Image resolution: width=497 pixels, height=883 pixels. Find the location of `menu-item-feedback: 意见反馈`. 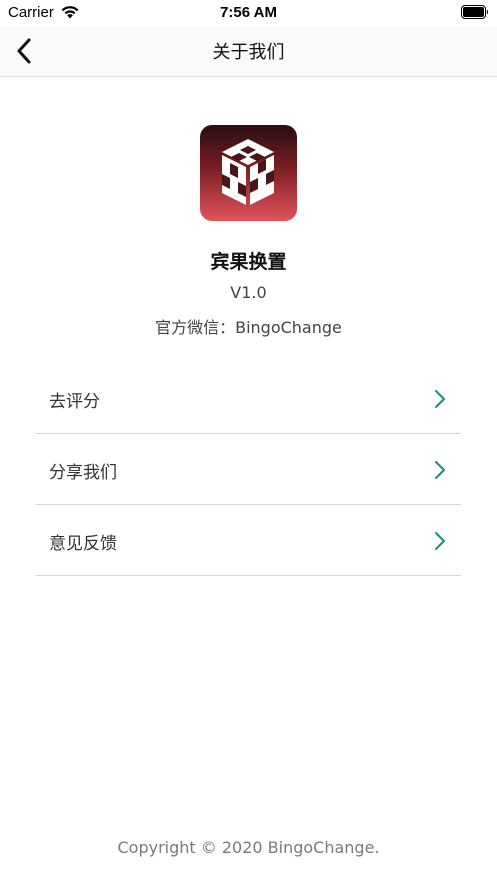

menu-item-feedback: 意见反馈 is located at coordinates (248, 540).